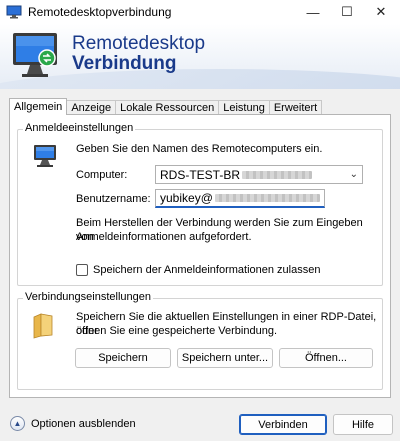 This screenshot has width=400, height=441. What do you see at coordinates (82, 270) in the screenshot?
I see `save-credentials-checkbox` at bounding box center [82, 270].